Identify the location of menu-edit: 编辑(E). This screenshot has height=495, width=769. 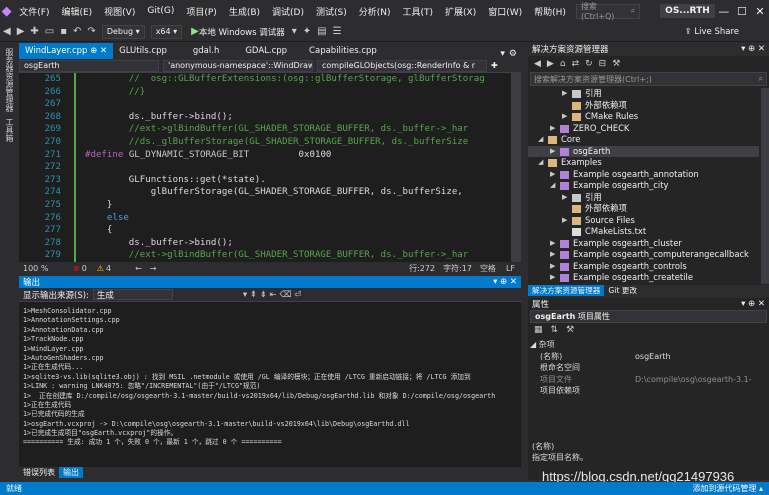
(76, 11).